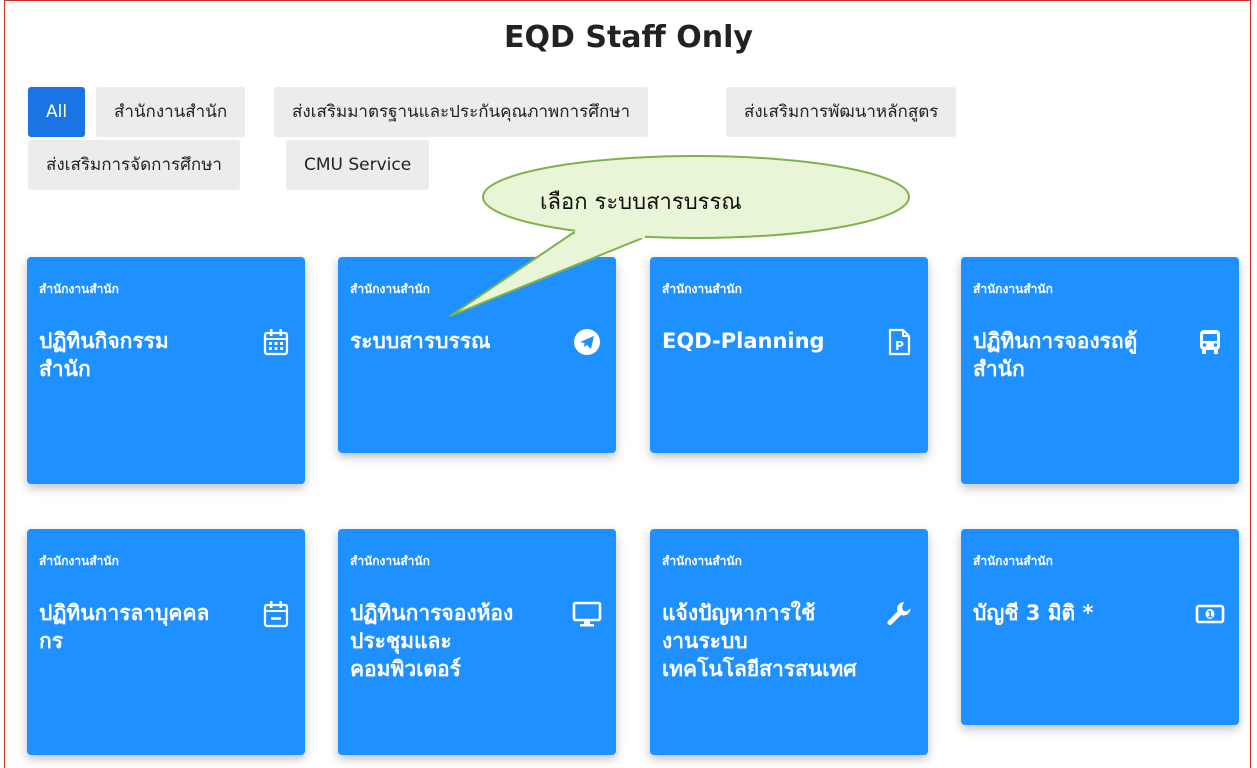 The height and width of the screenshot is (768, 1257). I want to click on wrench-icon, so click(899, 614).